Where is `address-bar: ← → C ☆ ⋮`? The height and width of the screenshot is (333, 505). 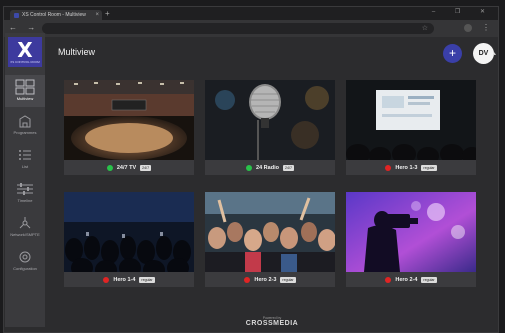 address-bar: ← → C ☆ ⋮ is located at coordinates (251, 28).